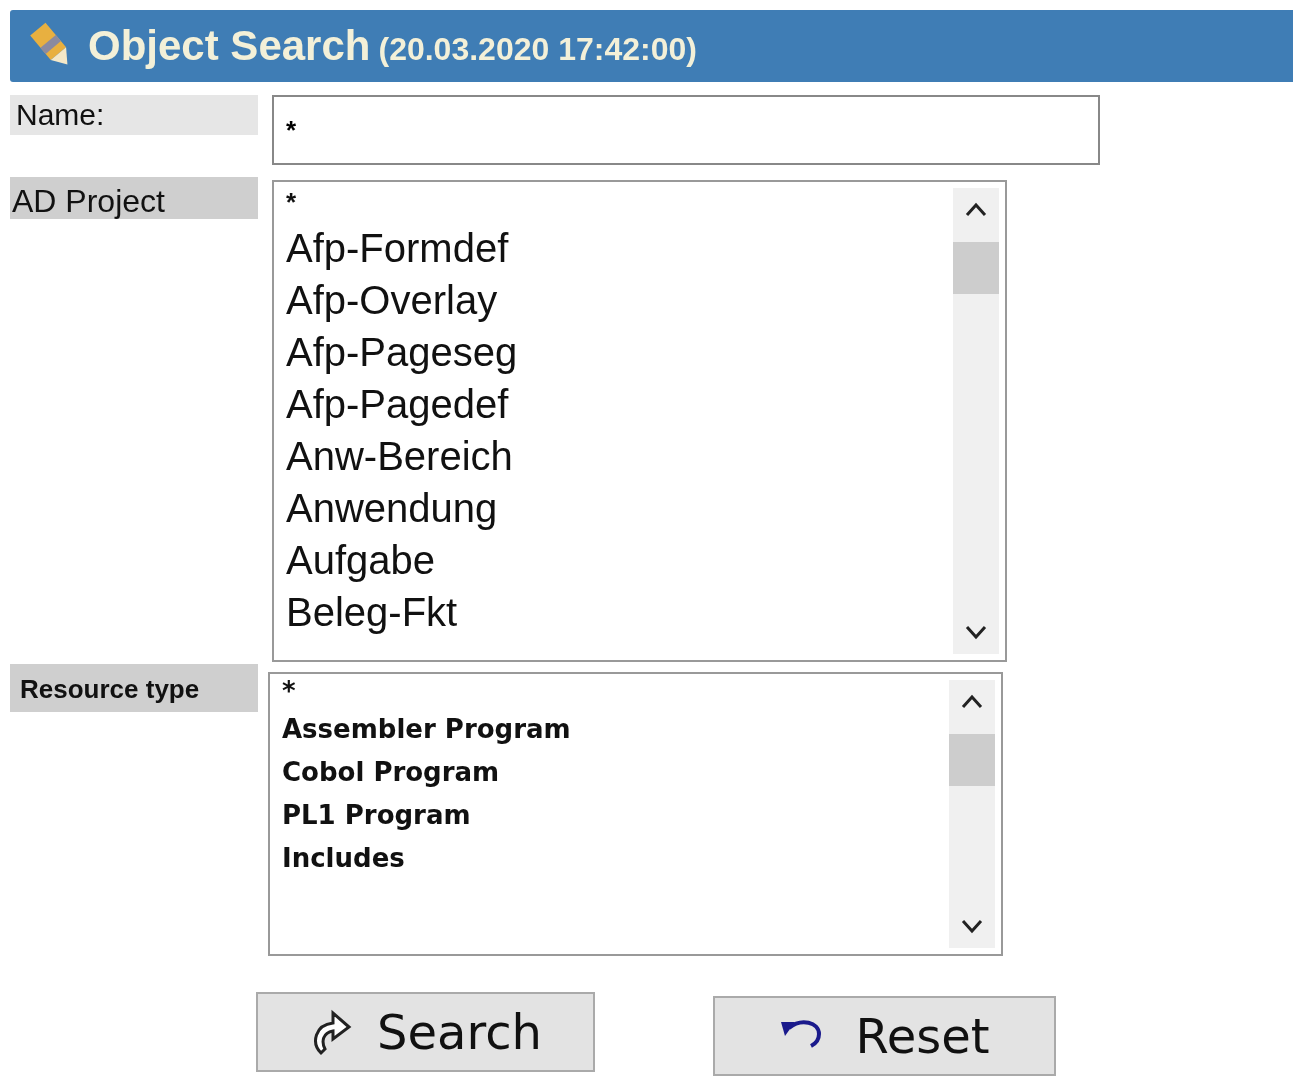 This screenshot has height=1077, width=1293. What do you see at coordinates (134, 115) in the screenshot?
I see `field-label: Name:` at bounding box center [134, 115].